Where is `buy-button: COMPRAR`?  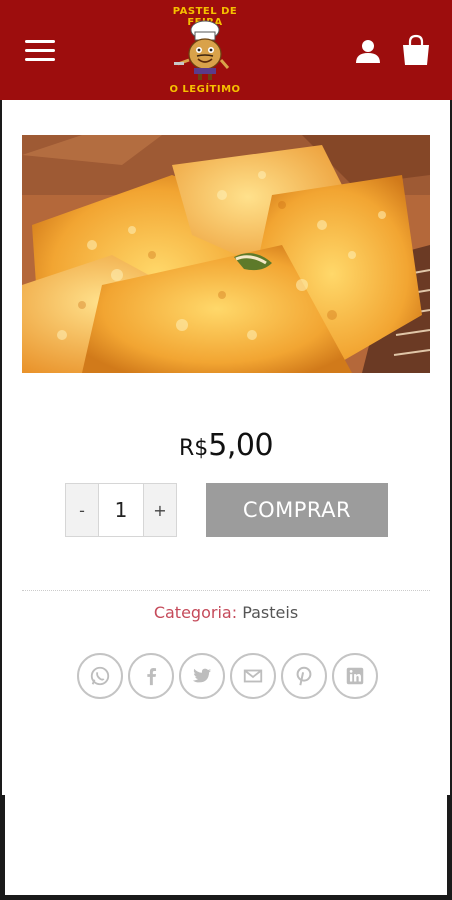
buy-button: COMPRAR is located at coordinates (297, 510).